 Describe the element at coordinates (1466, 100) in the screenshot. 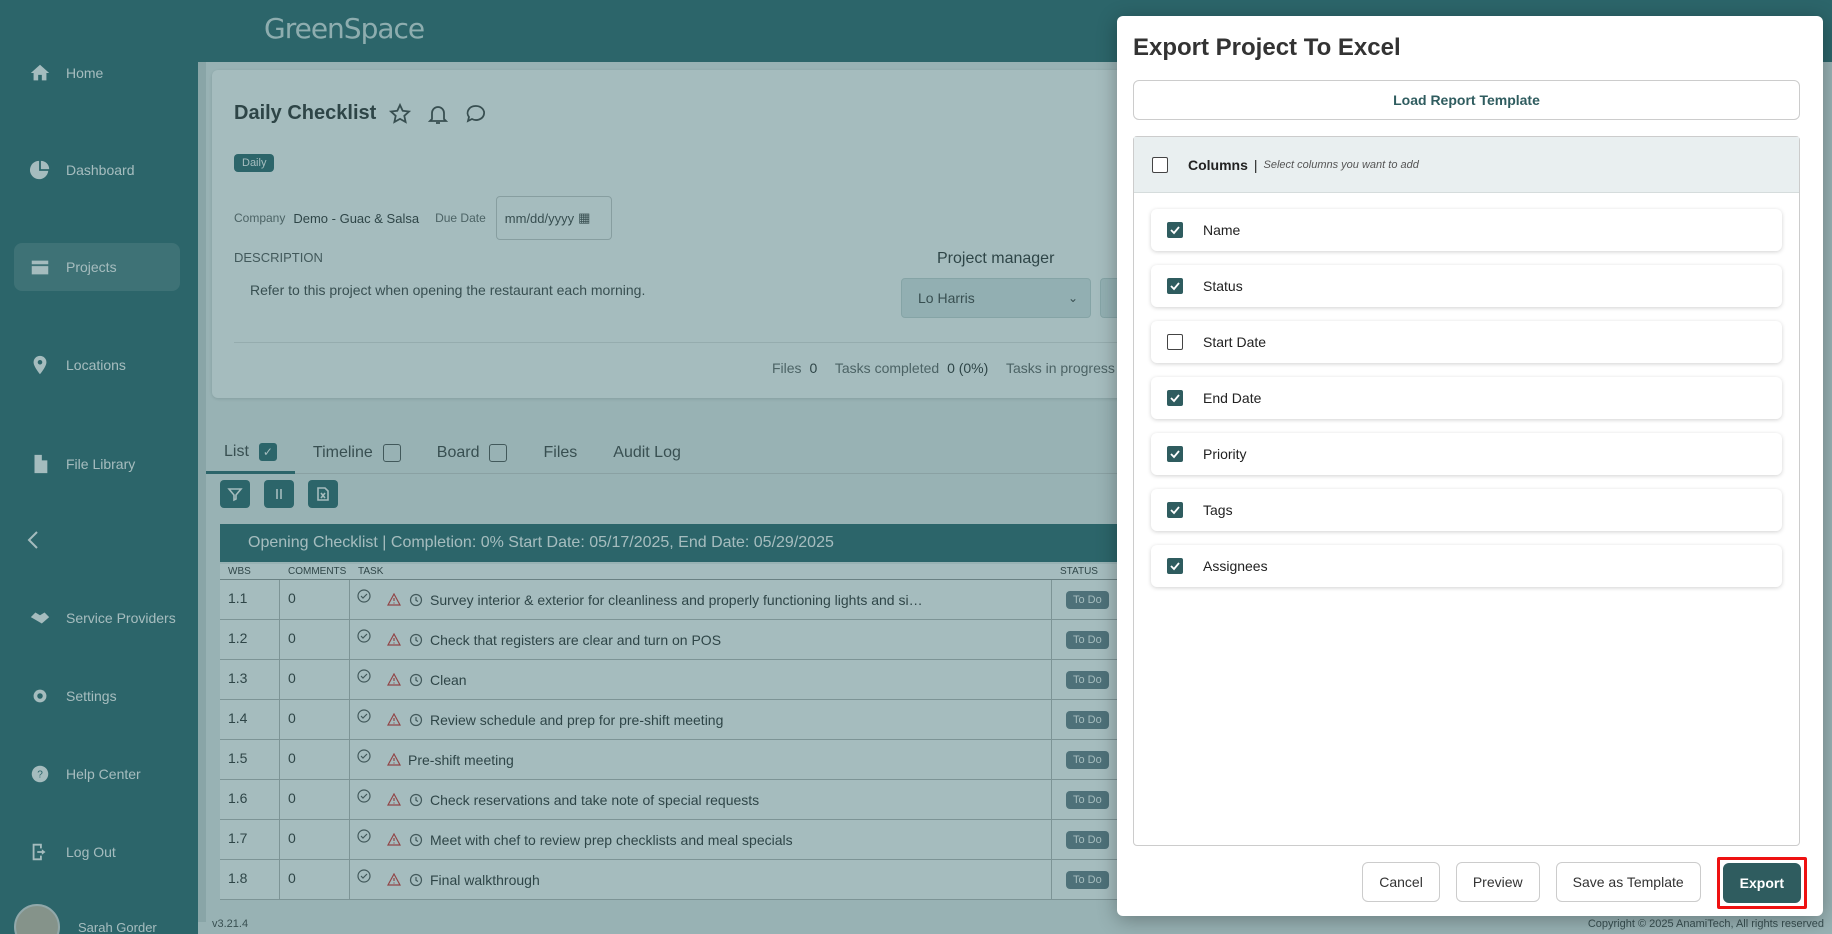

I see `load-report-template-button: Load Report Template` at that location.